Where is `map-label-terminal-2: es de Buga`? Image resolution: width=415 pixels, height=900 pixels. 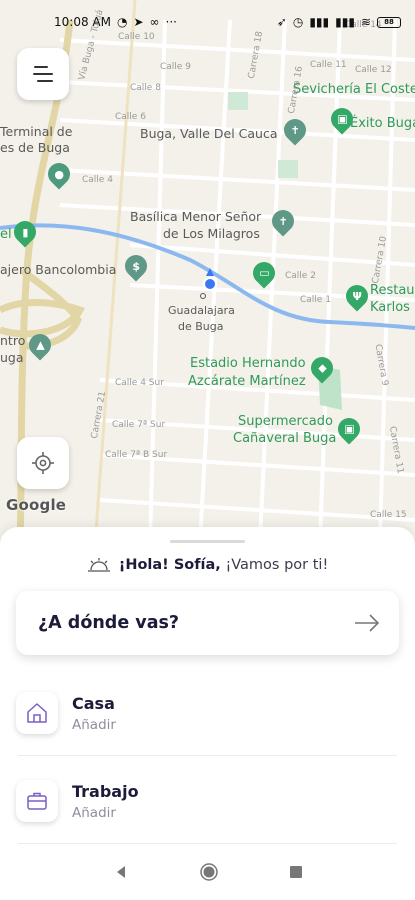 map-label-terminal-2: es de Buga is located at coordinates (35, 147).